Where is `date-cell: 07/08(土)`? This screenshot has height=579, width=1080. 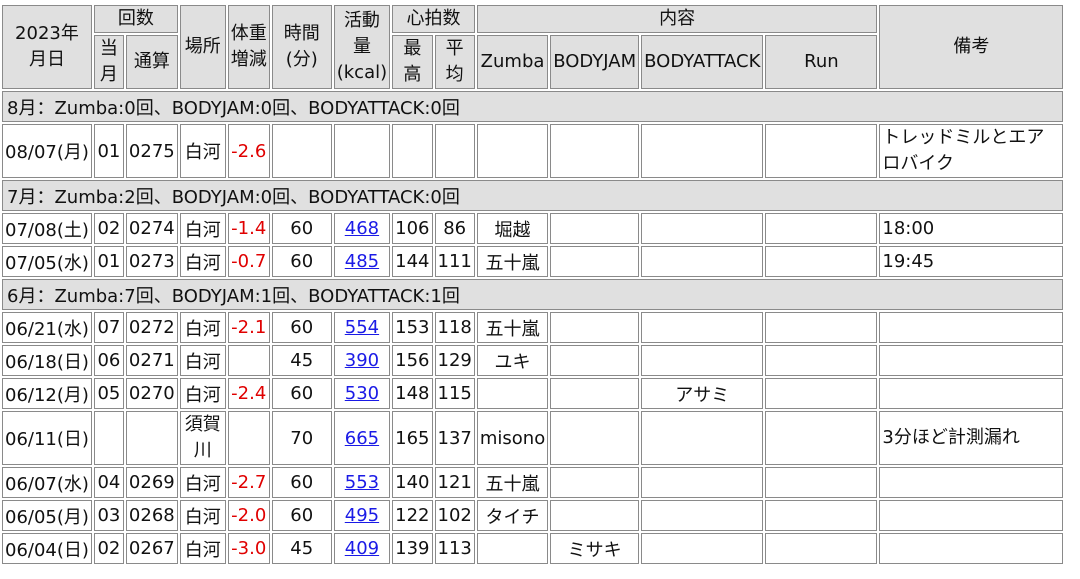 date-cell: 07/08(土) is located at coordinates (47, 228).